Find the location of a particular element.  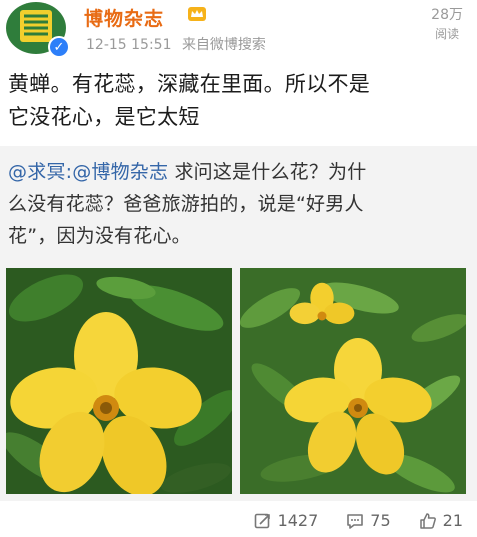

post-header: ✓ 博物杂志 12-15 15:51 来自微博搜索 28万 阅读 is located at coordinates (238, 30).